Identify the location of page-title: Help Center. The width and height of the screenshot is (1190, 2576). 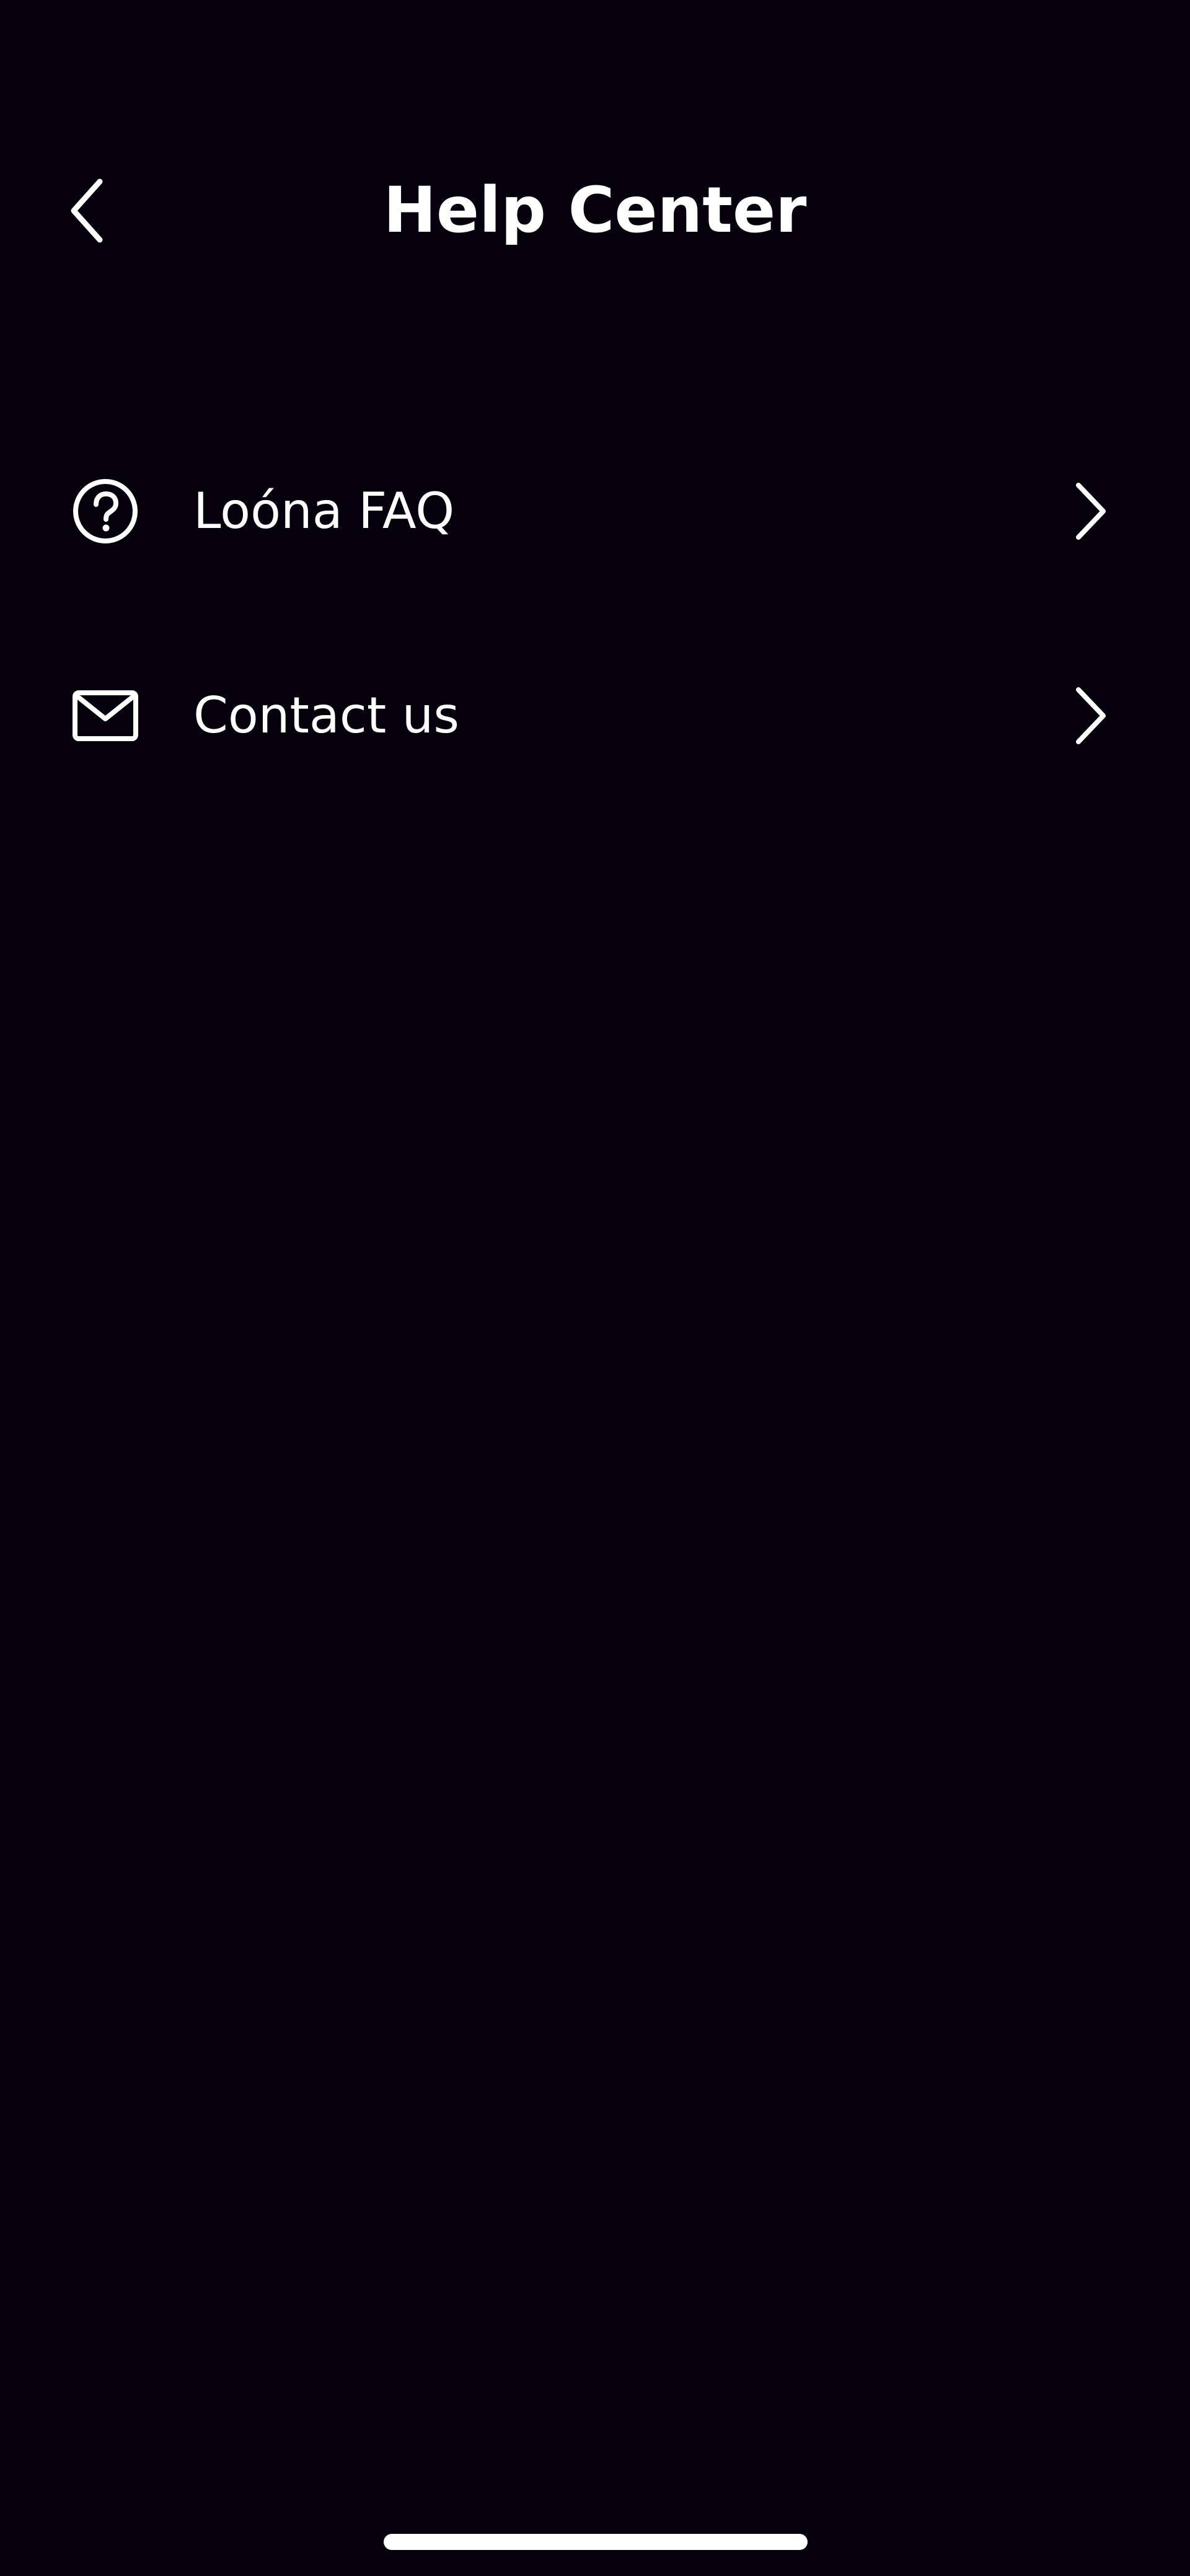
(595, 211).